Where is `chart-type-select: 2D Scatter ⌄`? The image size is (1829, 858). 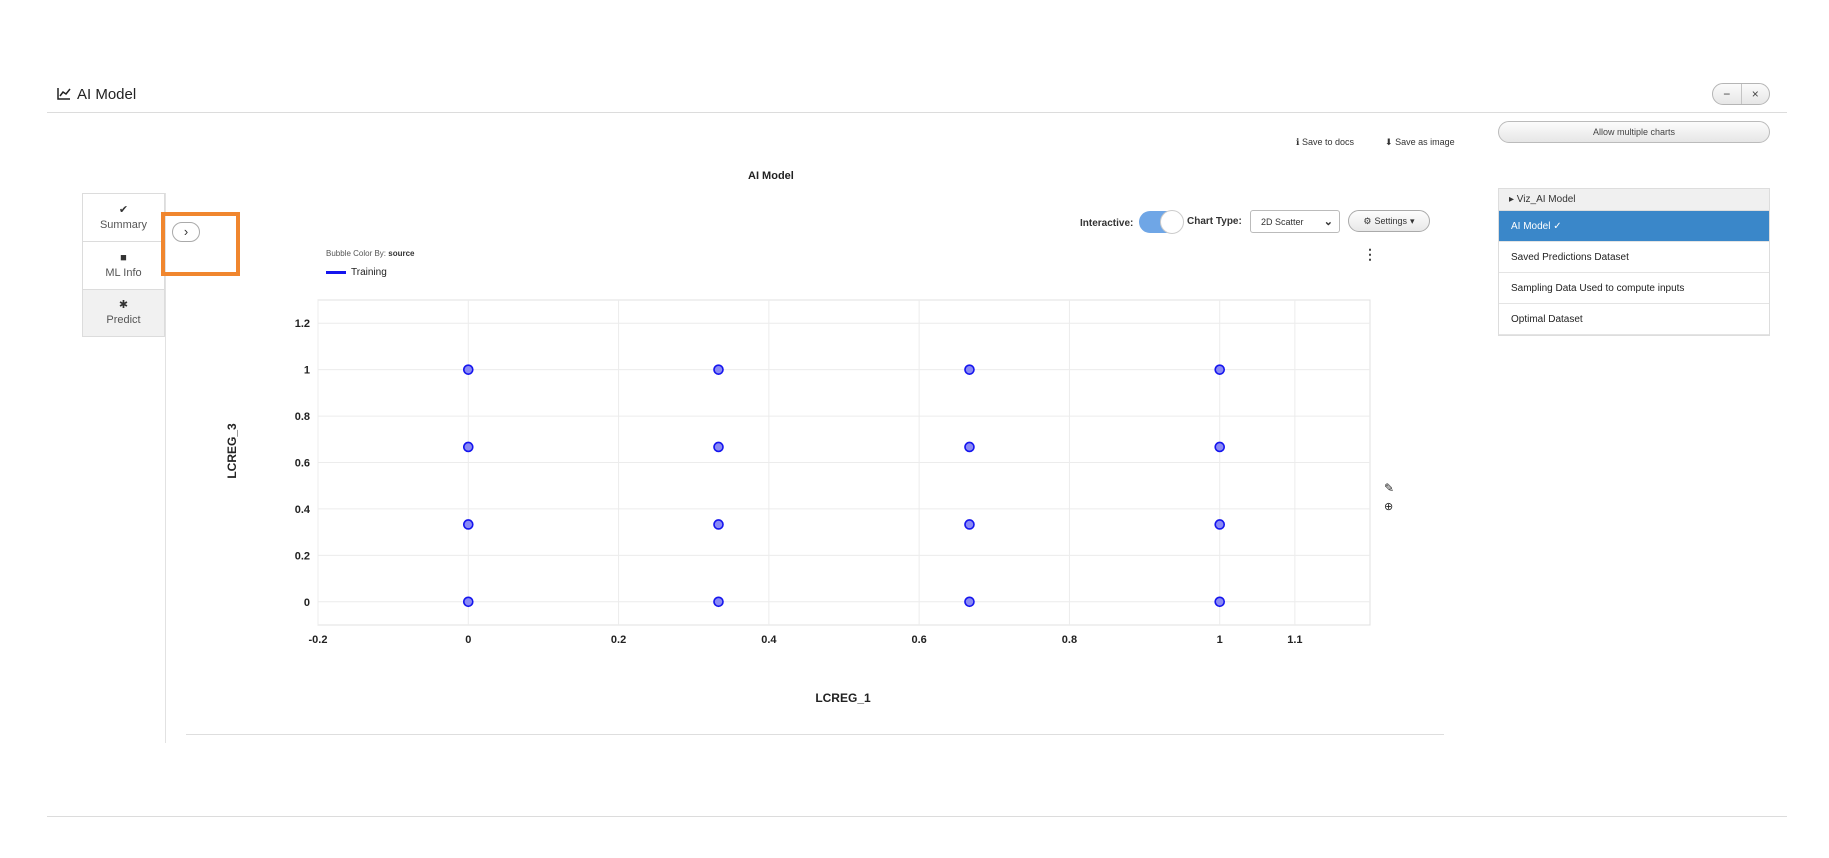
chart-type-select: 2D Scatter ⌄ is located at coordinates (1295, 221).